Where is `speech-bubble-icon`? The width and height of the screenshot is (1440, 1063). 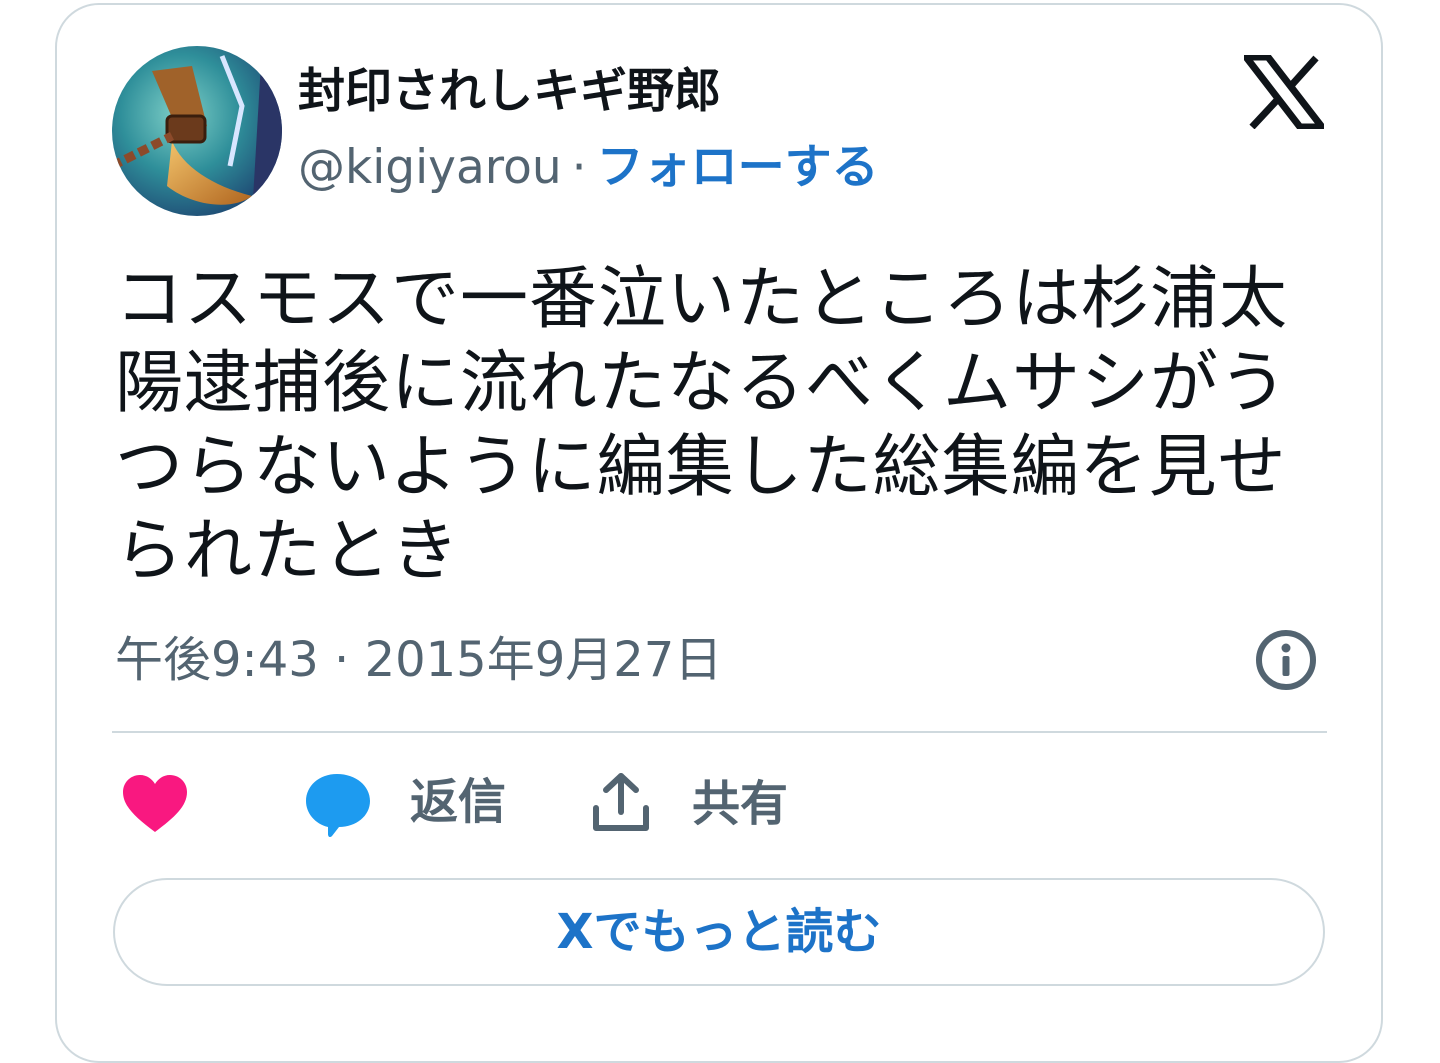
speech-bubble-icon is located at coordinates (338, 806).